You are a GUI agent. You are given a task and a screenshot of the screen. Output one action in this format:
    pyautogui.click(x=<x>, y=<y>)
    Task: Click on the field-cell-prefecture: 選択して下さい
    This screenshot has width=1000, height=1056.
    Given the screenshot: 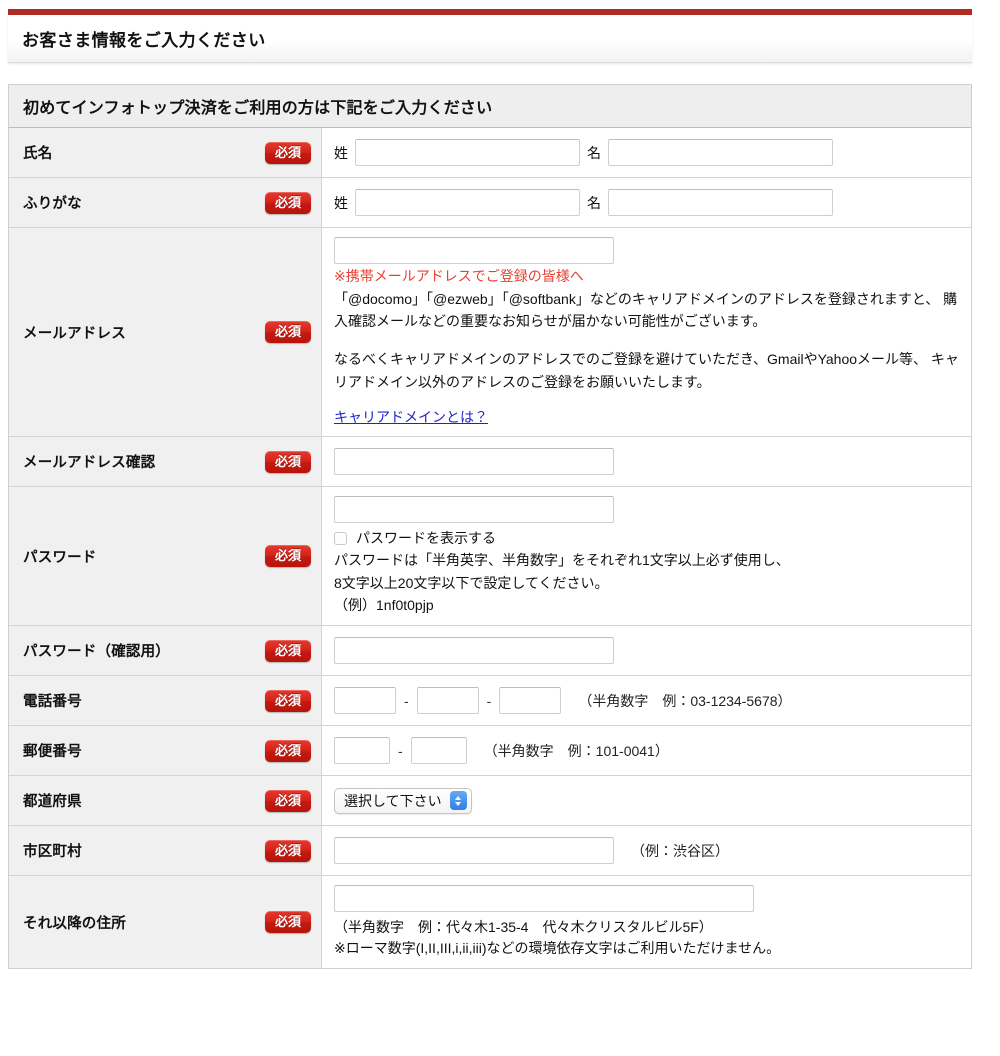 What is the action you would take?
    pyautogui.click(x=646, y=801)
    